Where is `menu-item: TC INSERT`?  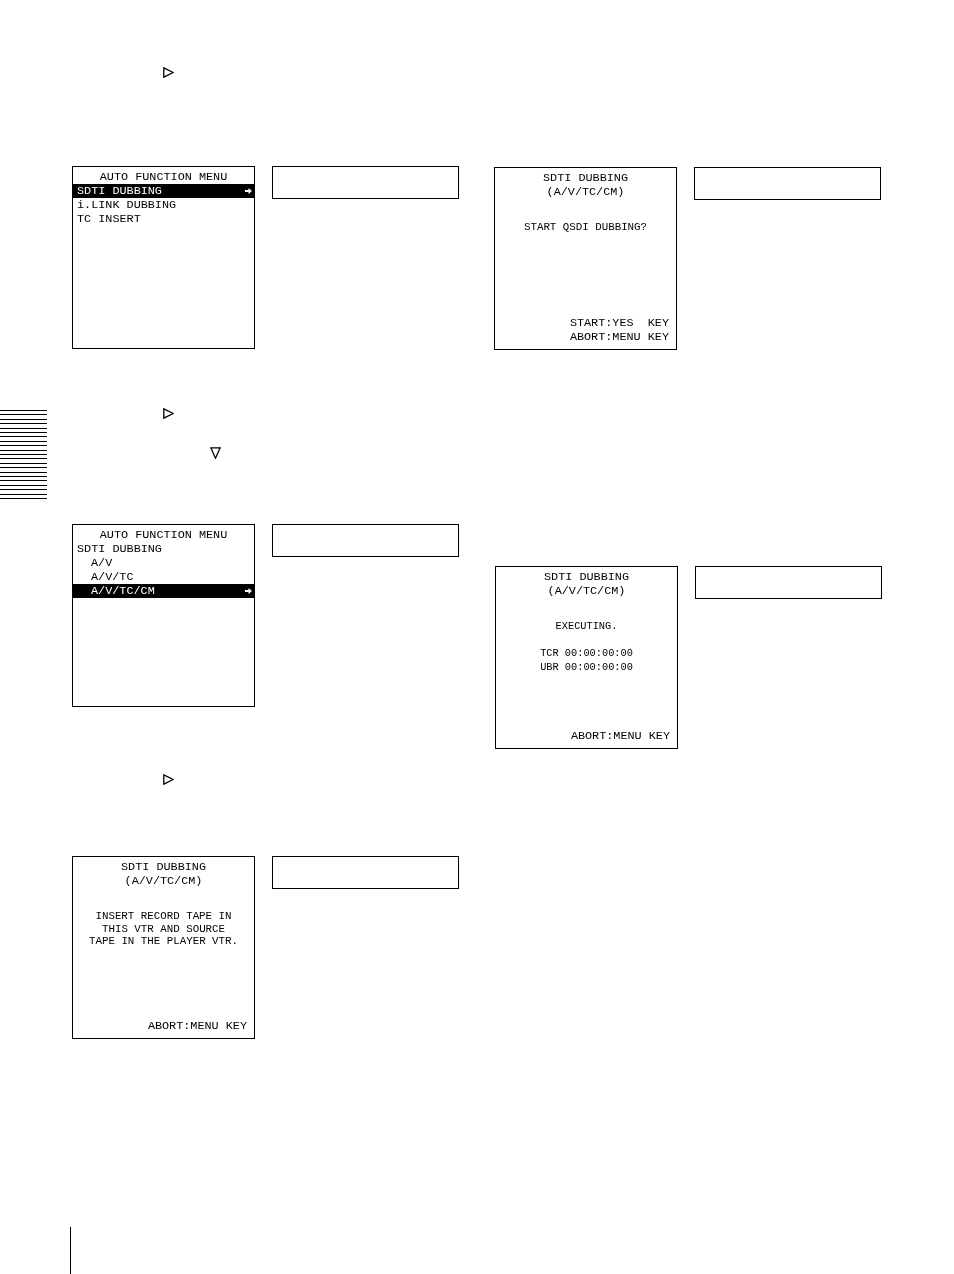 menu-item: TC INSERT is located at coordinates (163, 219).